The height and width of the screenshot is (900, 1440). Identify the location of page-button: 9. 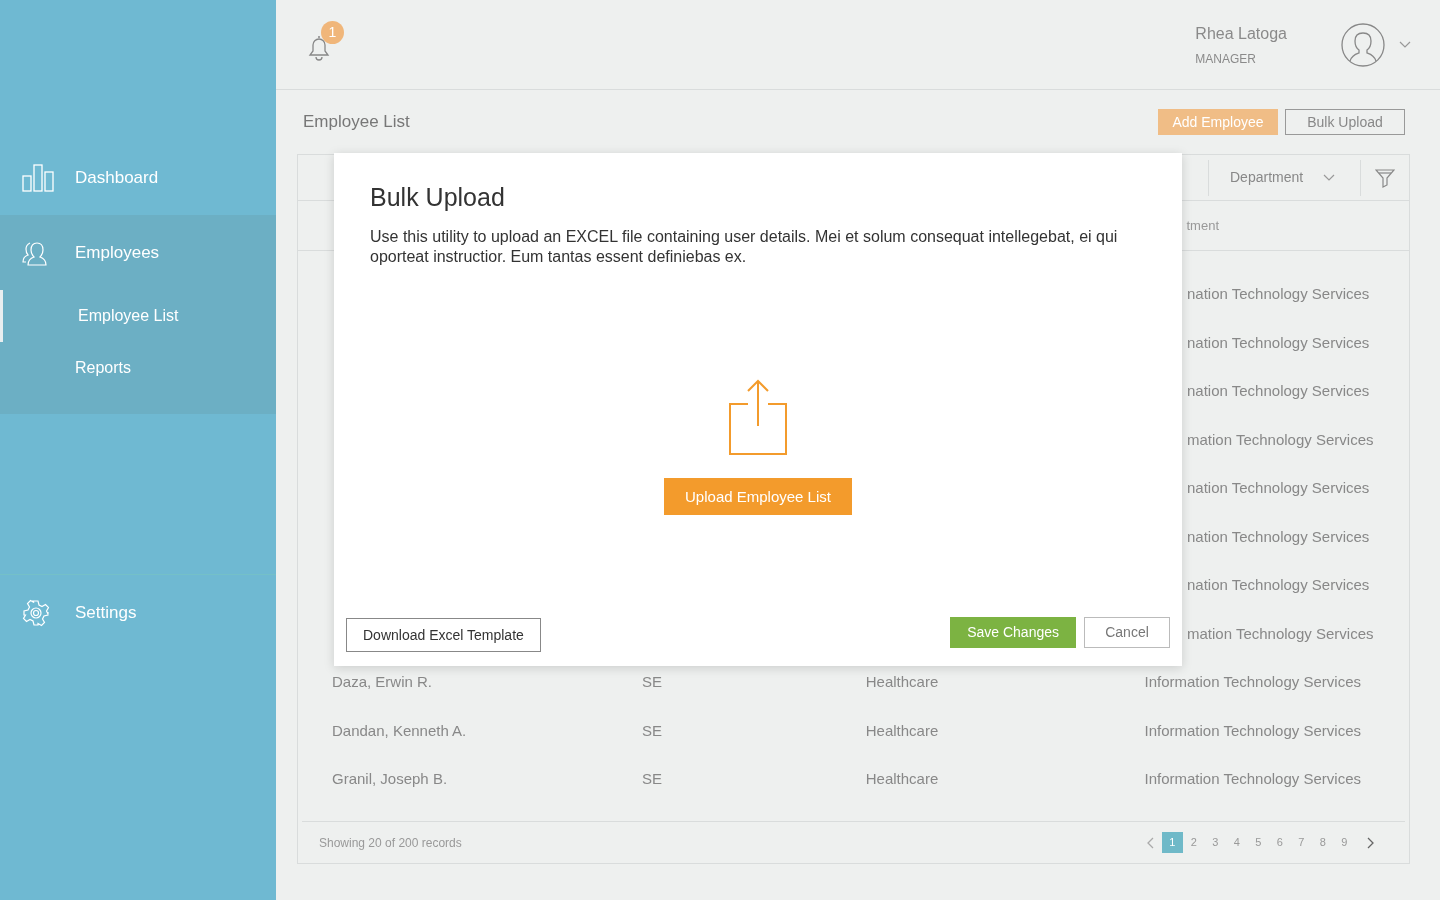
(1344, 842).